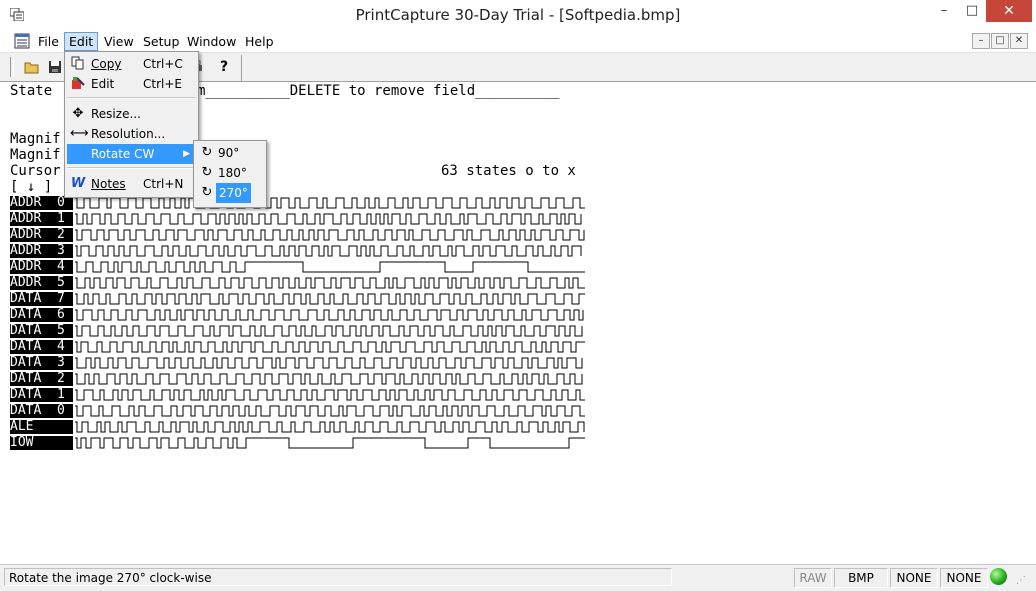  I want to click on rotate-submenu: ↻ 90° ↻ 180° ↻ 270°, so click(230, 174).